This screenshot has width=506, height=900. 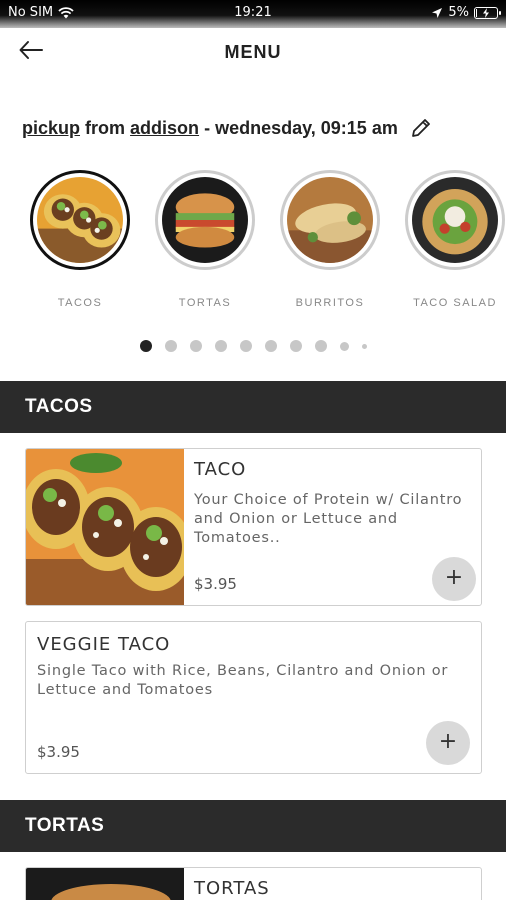 I want to click on page-title: MENU, so click(x=253, y=52).